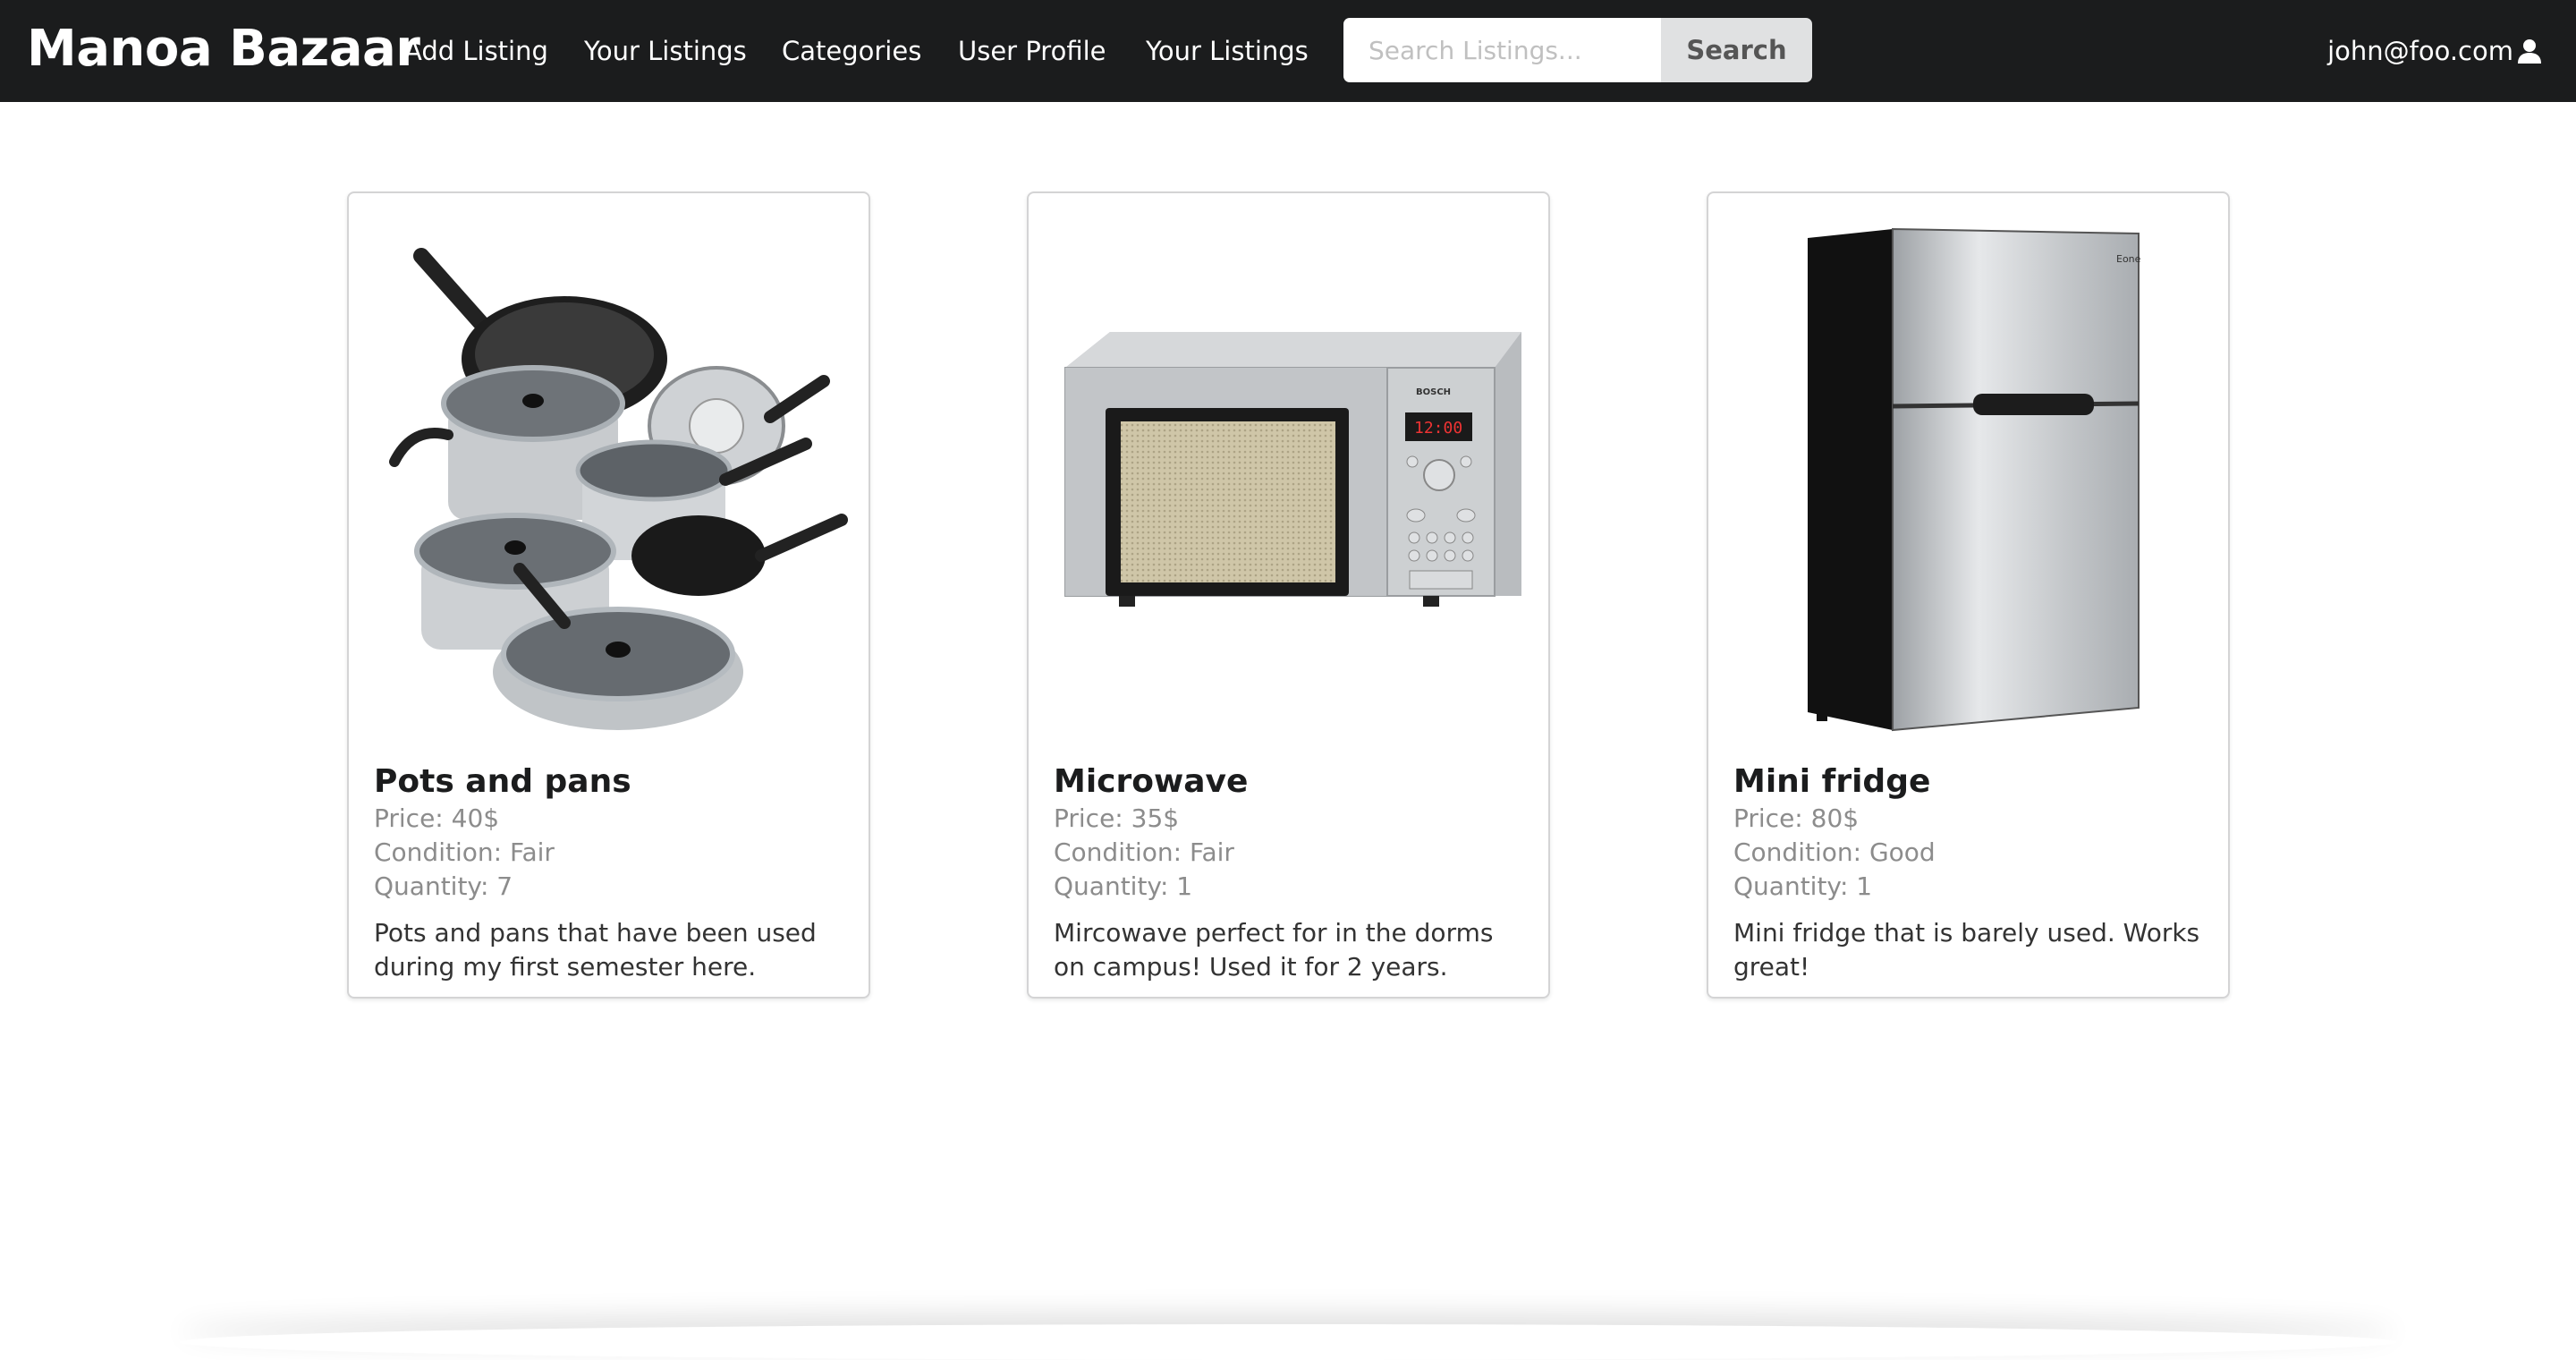 This screenshot has width=2576, height=1360. I want to click on nav-categories: Categories, so click(851, 51).